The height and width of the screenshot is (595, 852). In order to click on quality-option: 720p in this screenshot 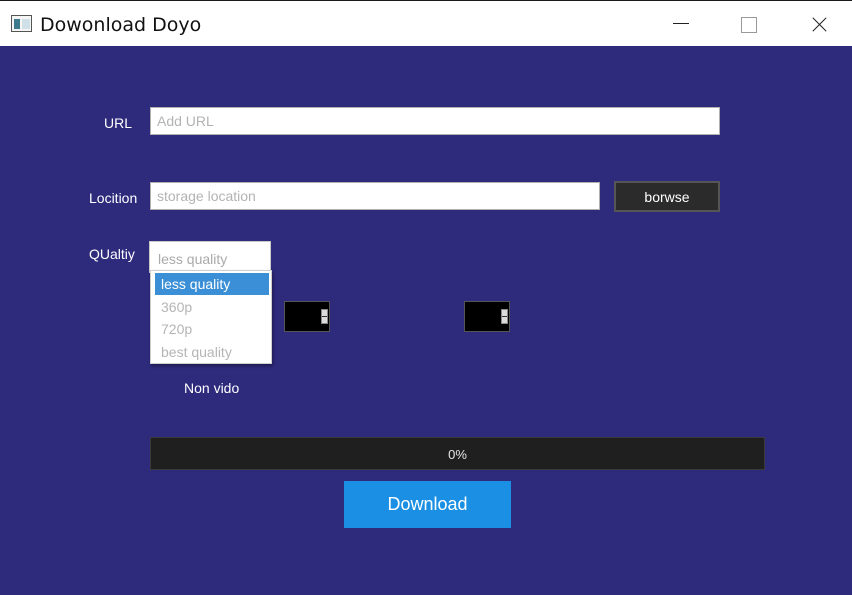, I will do `click(212, 329)`.